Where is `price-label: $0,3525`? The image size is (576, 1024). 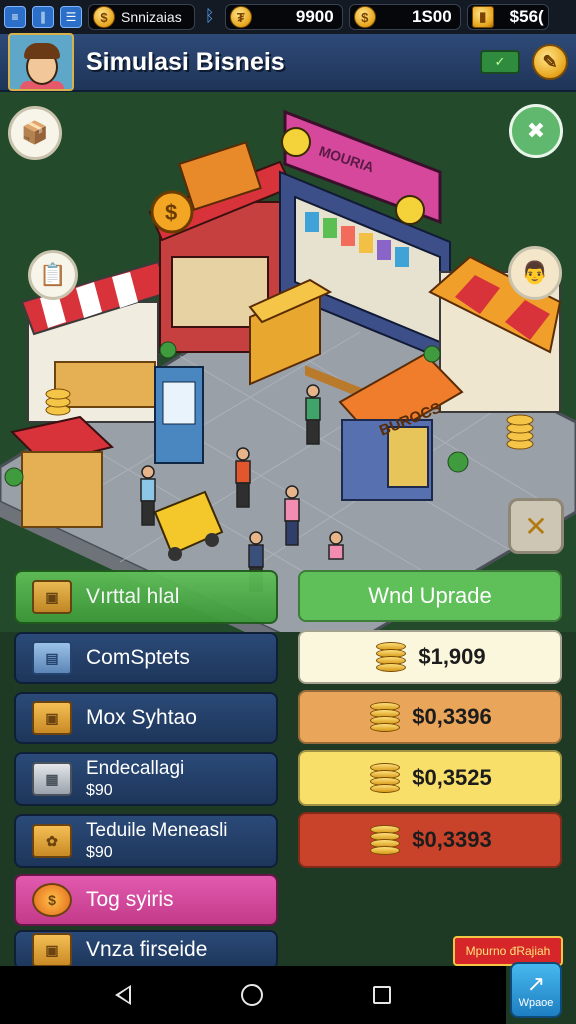
price-label: $0,3525 is located at coordinates (452, 777).